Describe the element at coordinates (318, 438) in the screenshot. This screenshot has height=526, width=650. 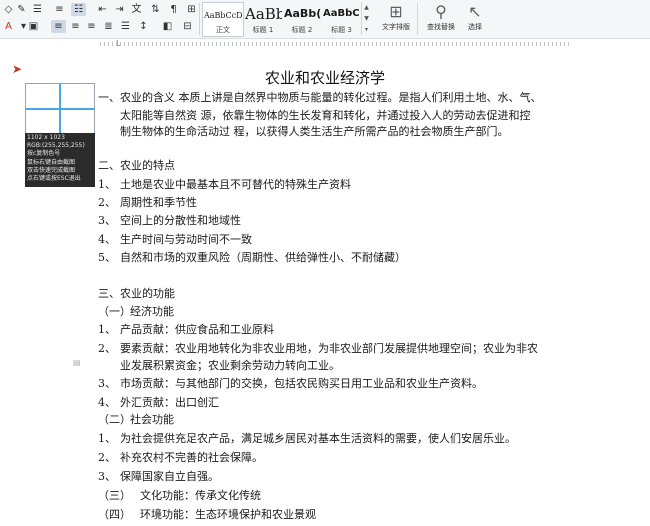
I see `line-text: 为社会提供充足农产品，满足城乡居民对基本生活资料的需要，使人们安居乐业。` at that location.